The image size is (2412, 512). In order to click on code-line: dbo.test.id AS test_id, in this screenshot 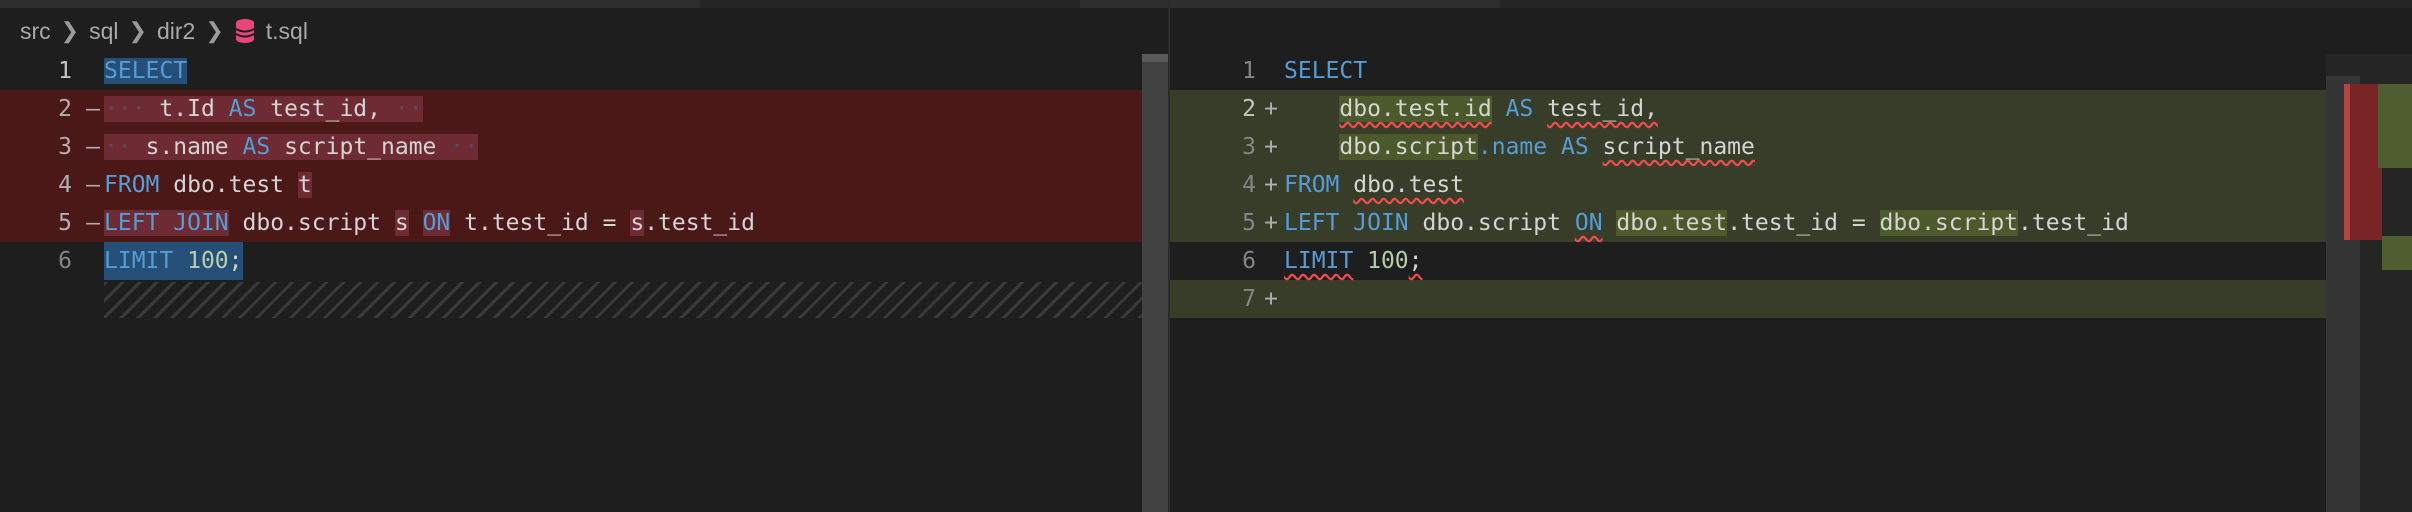, I will do `click(1471, 109)`.